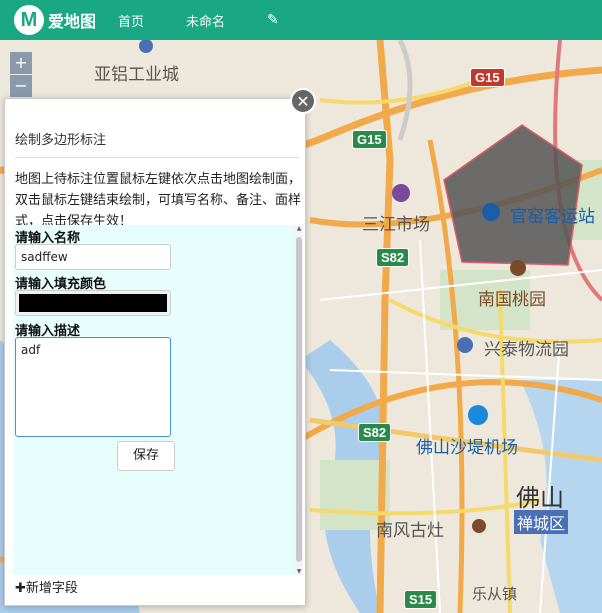 This screenshot has width=602, height=613. I want to click on map-label-guanyao: 官窑客运站, so click(552, 217).